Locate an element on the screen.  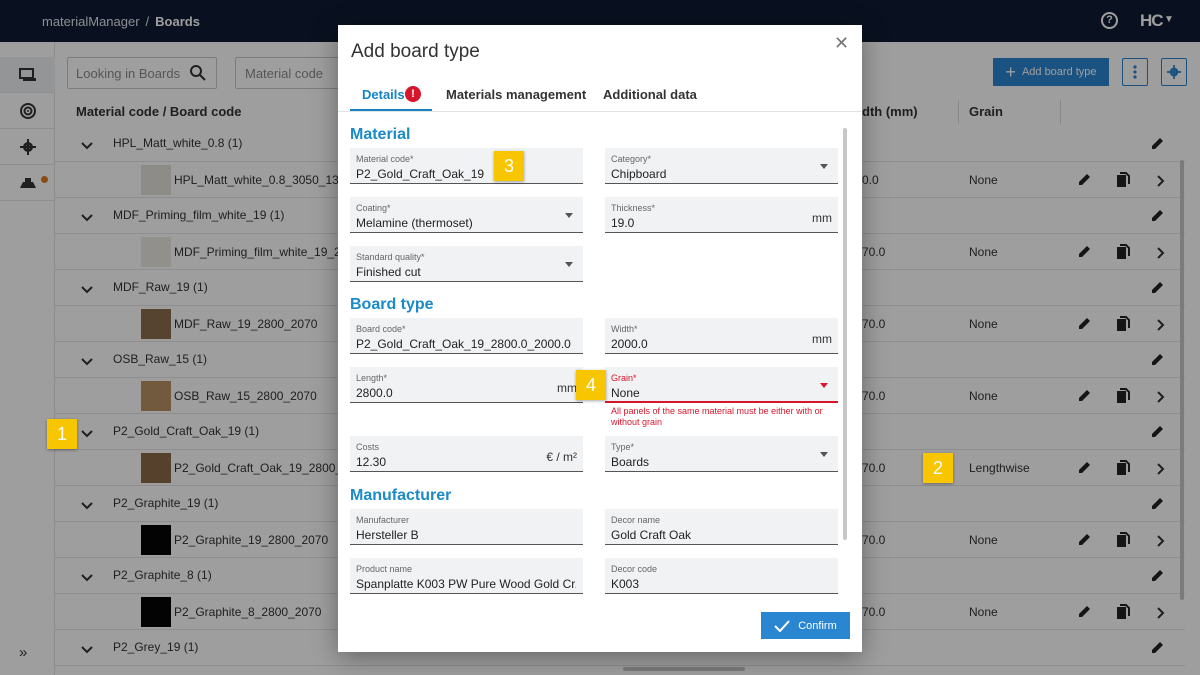
field-value: Hersteller B is located at coordinates (387, 535).